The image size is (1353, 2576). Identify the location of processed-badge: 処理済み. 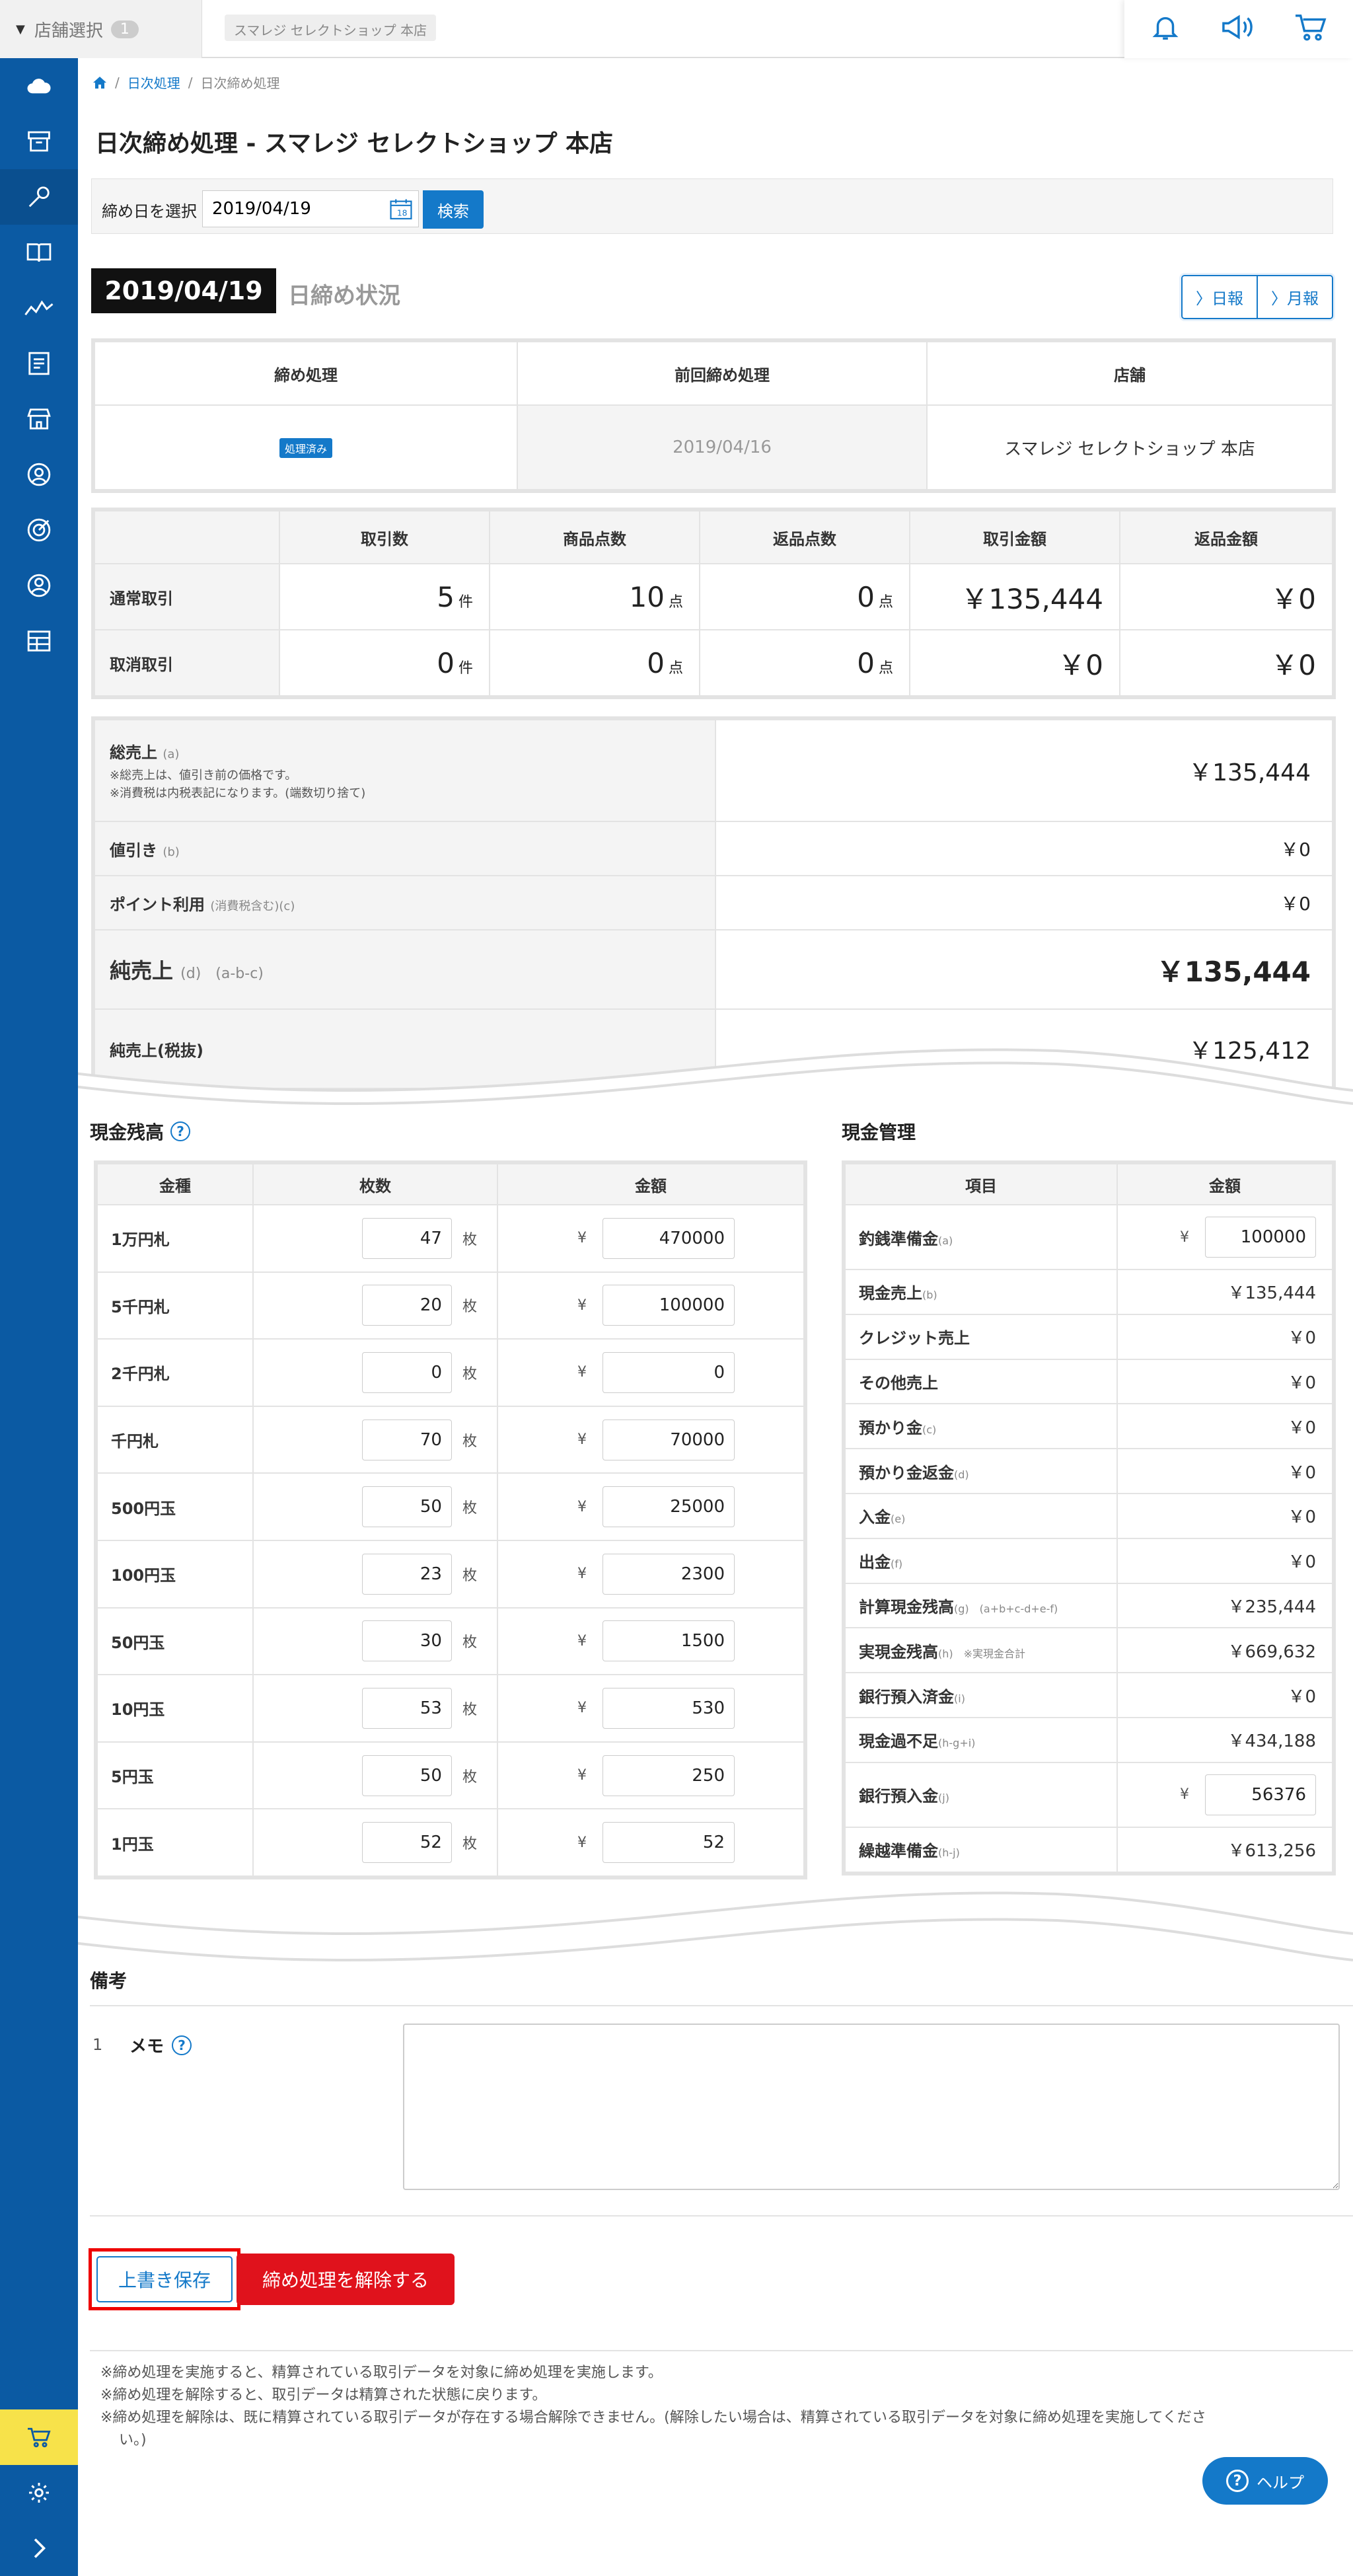
(305, 447).